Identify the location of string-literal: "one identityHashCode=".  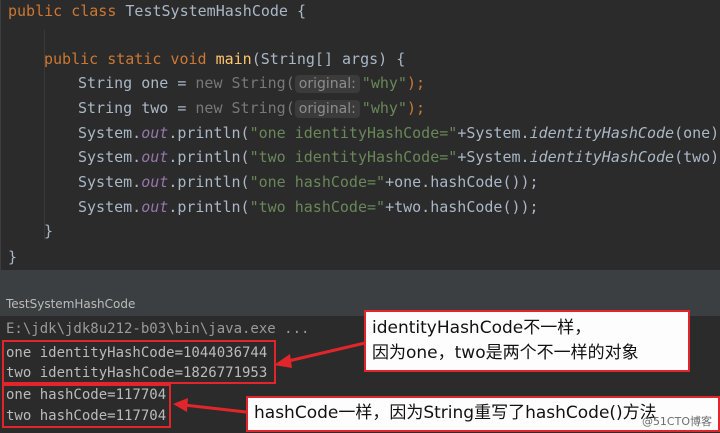
(353, 133).